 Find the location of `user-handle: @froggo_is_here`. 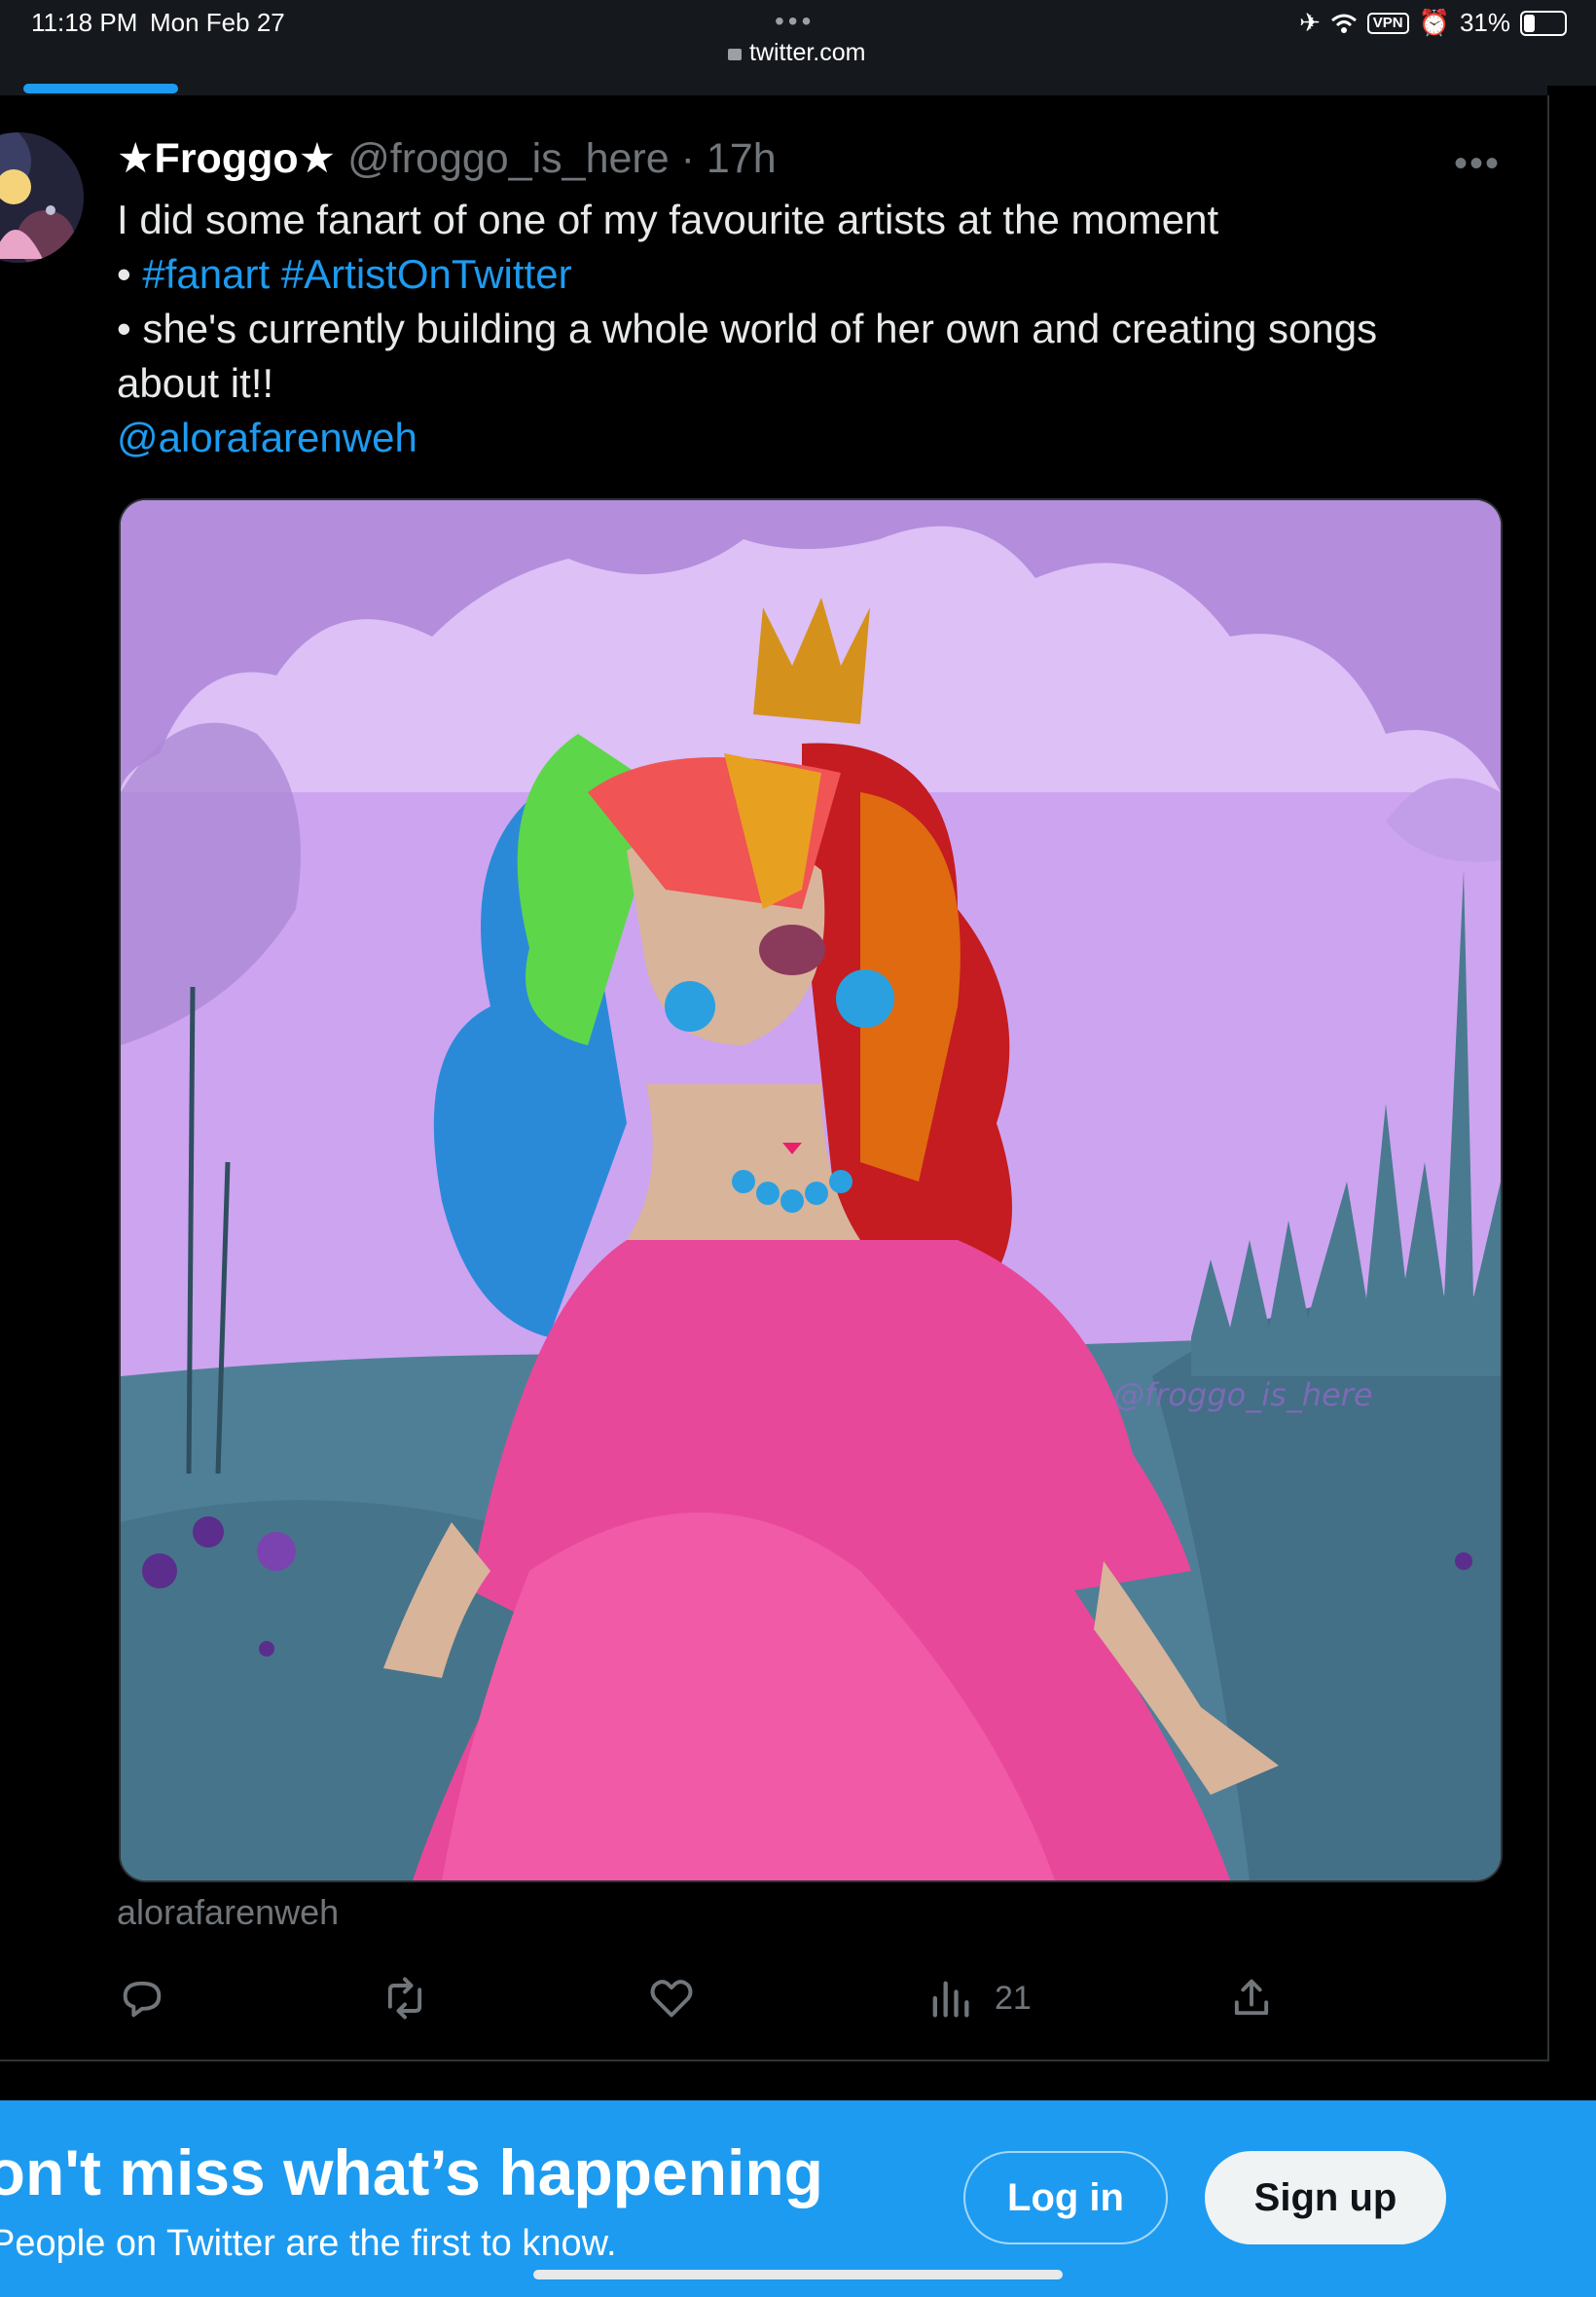

user-handle: @froggo_is_here is located at coordinates (509, 158).